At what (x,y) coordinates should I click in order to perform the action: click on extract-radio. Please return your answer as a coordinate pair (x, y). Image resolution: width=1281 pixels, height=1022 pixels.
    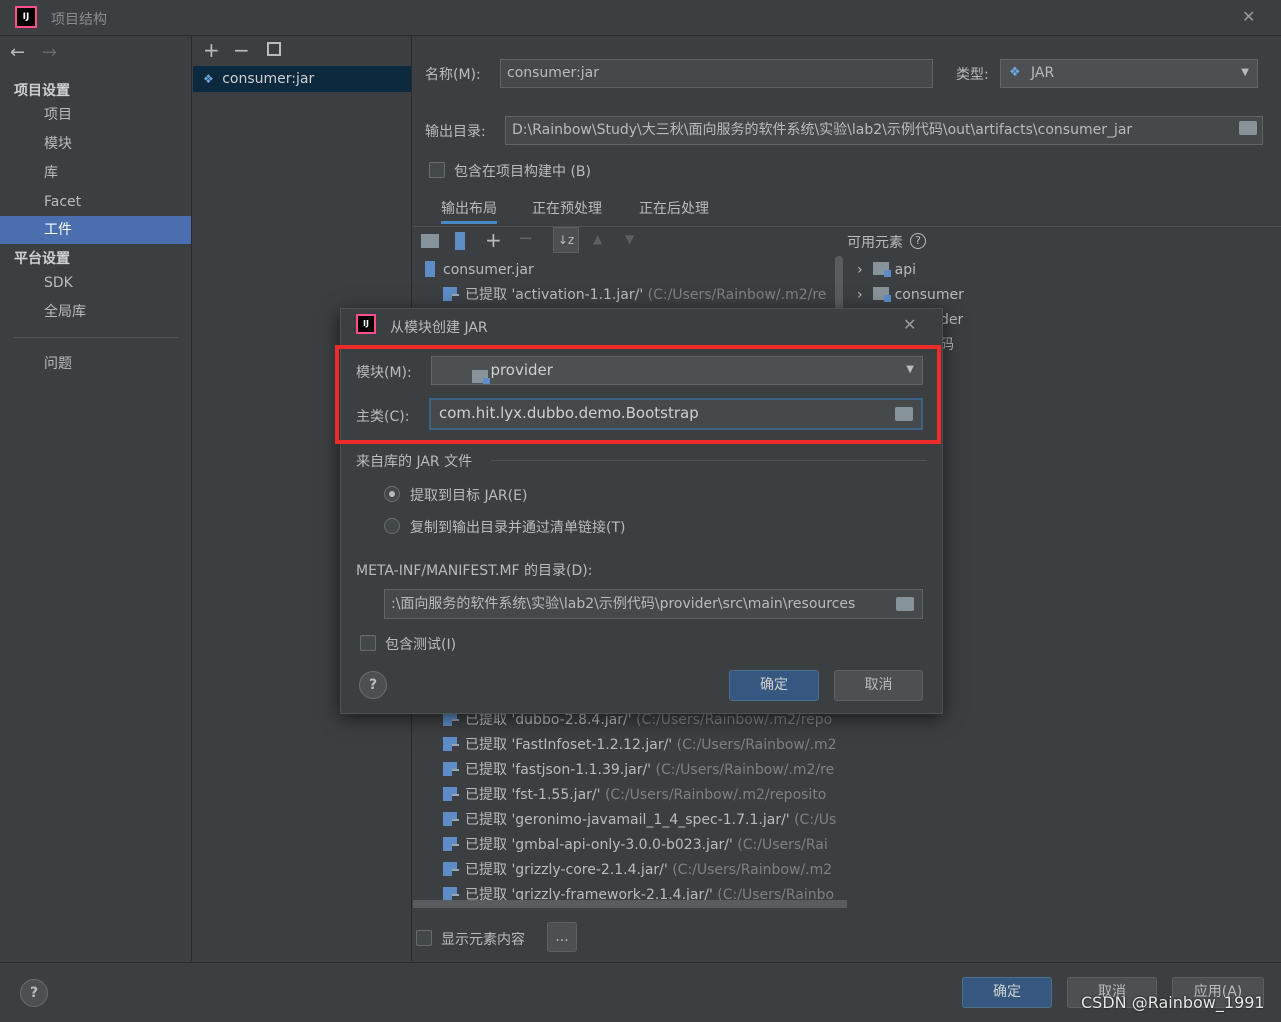
    Looking at the image, I should click on (392, 494).